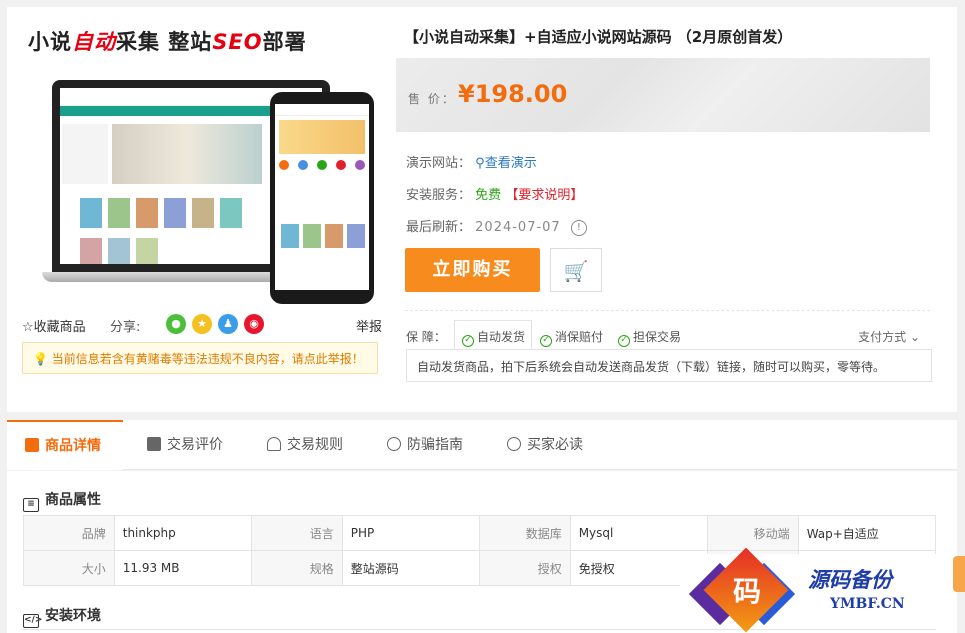 This screenshot has height=633, width=965. I want to click on watermark-logo: 码 源码备份 YMBF.CN, so click(817, 590).